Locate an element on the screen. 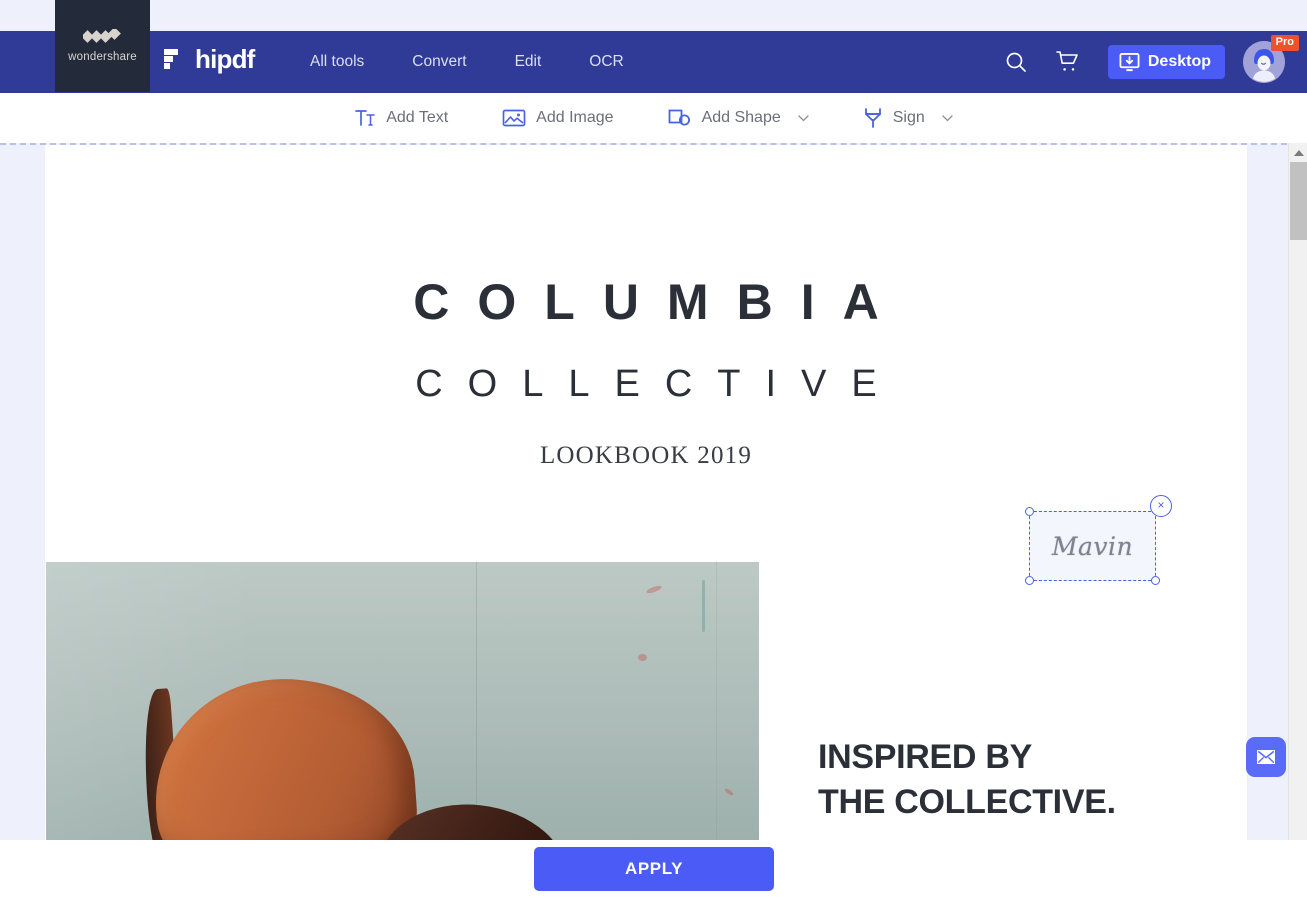 This screenshot has height=897, width=1307. close-icon: × is located at coordinates (1161, 506).